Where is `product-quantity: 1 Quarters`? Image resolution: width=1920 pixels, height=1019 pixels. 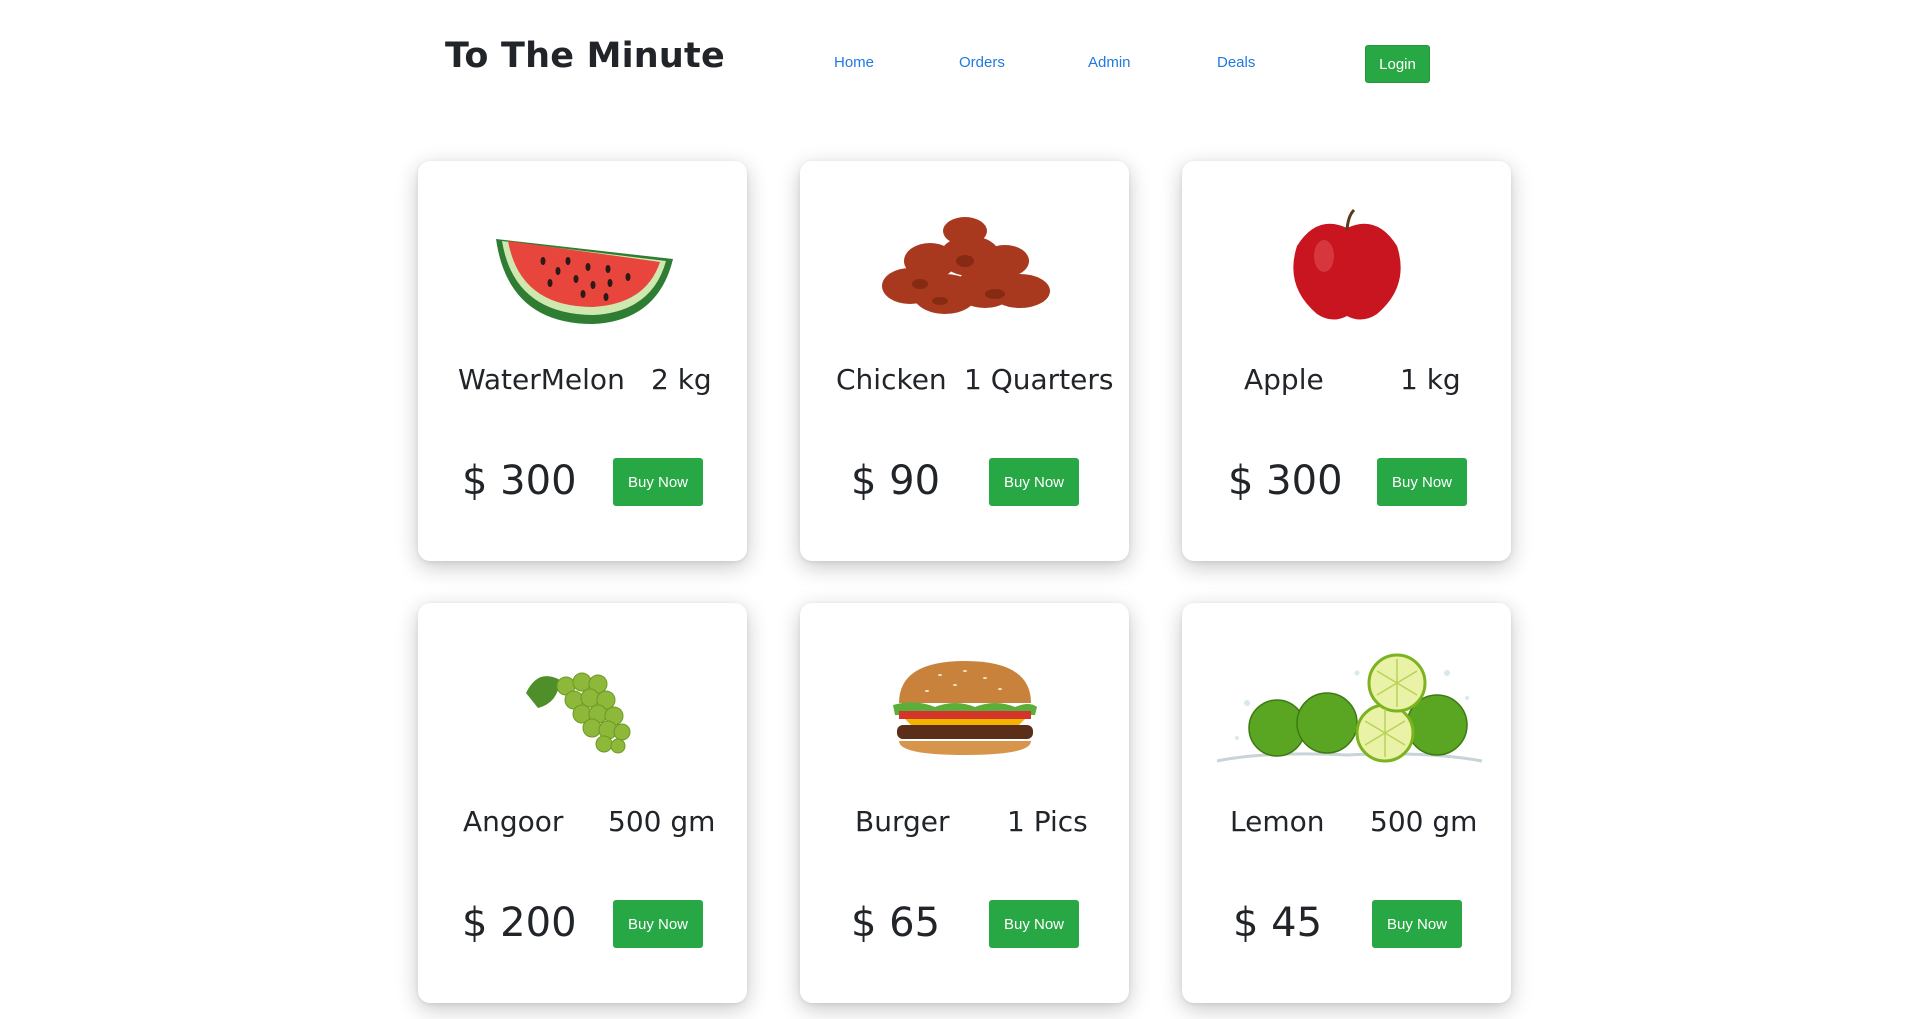
product-quantity: 1 Quarters is located at coordinates (1039, 379).